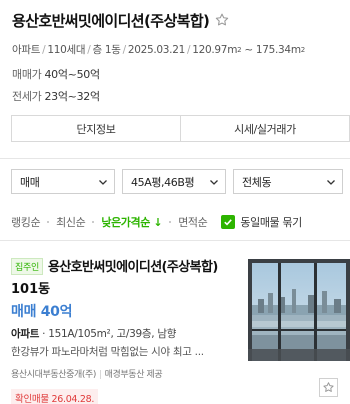 The width and height of the screenshot is (350, 404). I want to click on meta-households: 110세대, so click(66, 50).